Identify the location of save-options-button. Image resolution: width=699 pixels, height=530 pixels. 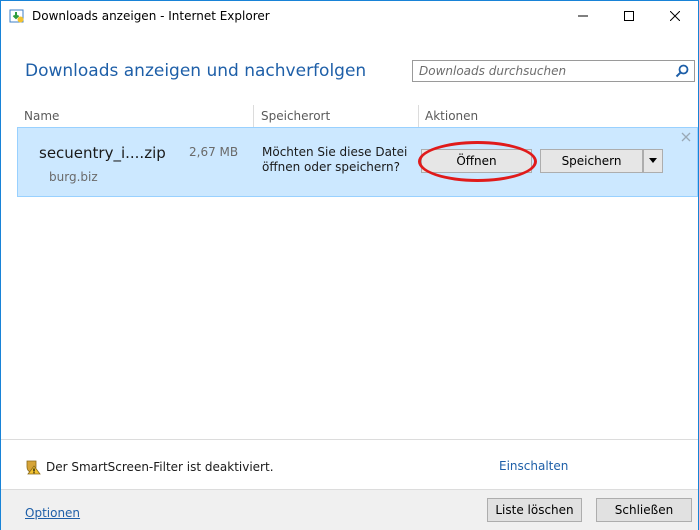
(653, 161).